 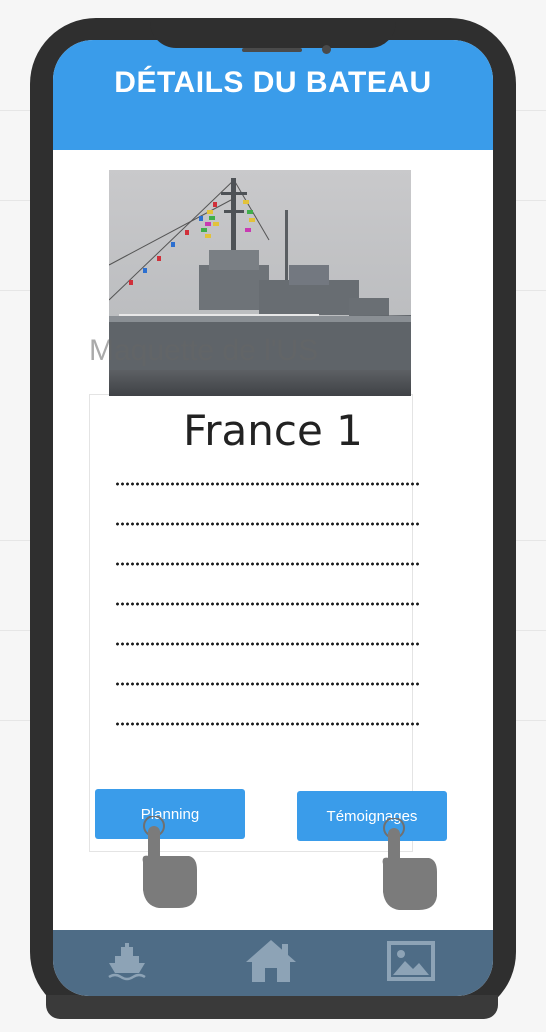 I want to click on phone-speaker, so click(x=272, y=50).